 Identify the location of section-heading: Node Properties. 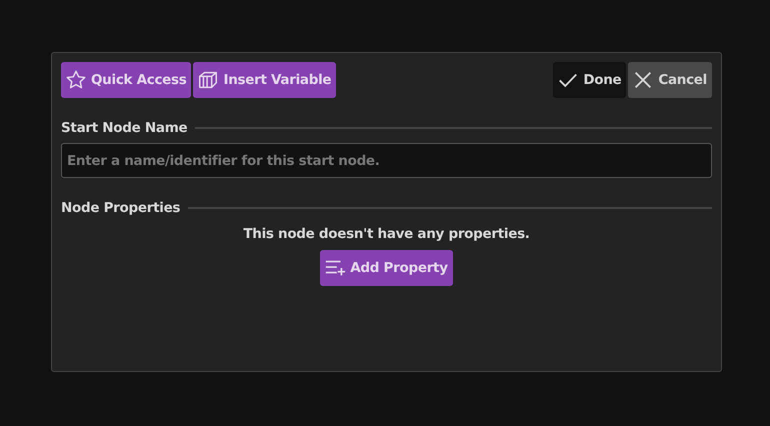
(120, 208).